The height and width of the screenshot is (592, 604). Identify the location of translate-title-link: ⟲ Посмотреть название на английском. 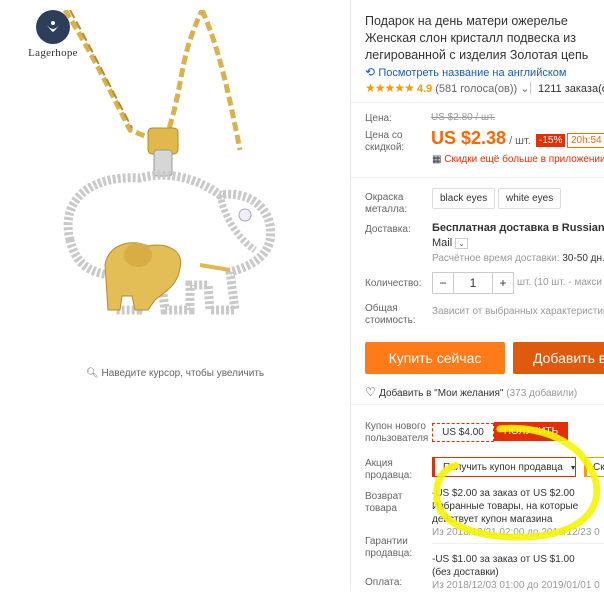
(465, 72).